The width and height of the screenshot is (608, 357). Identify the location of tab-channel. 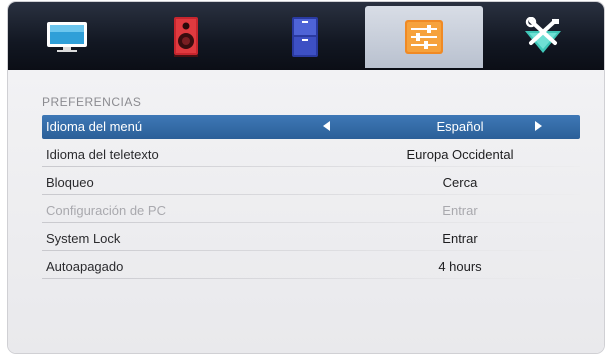
(305, 37).